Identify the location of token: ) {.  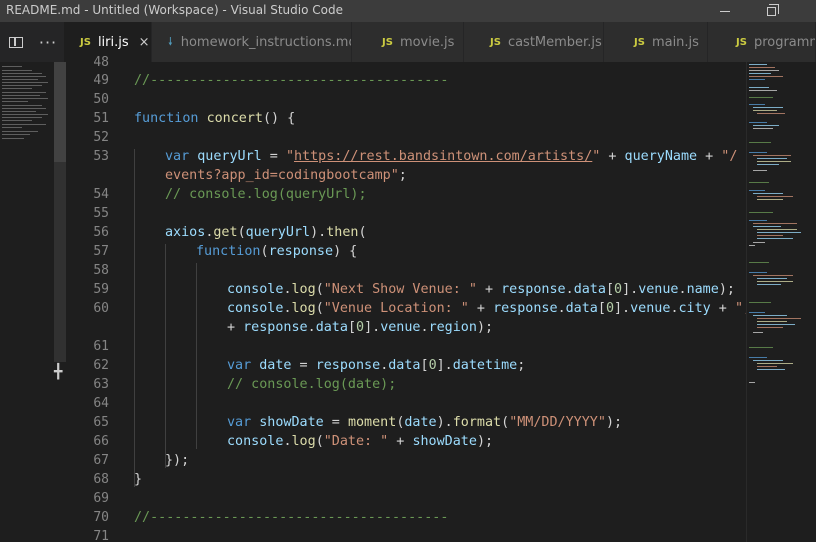
(345, 251).